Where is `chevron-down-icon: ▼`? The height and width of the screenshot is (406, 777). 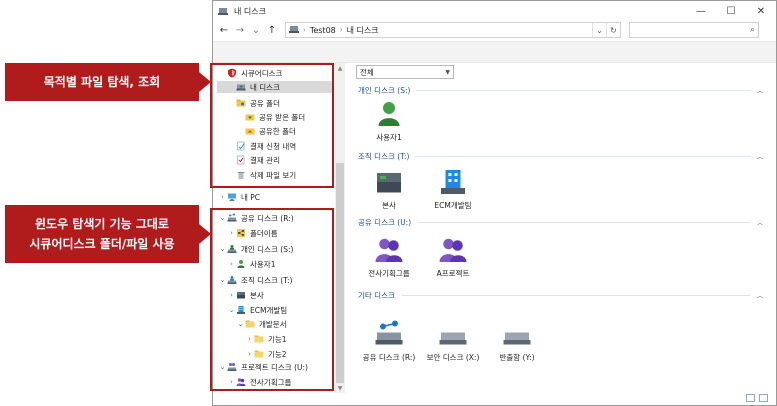 chevron-down-icon: ▼ is located at coordinates (447, 72).